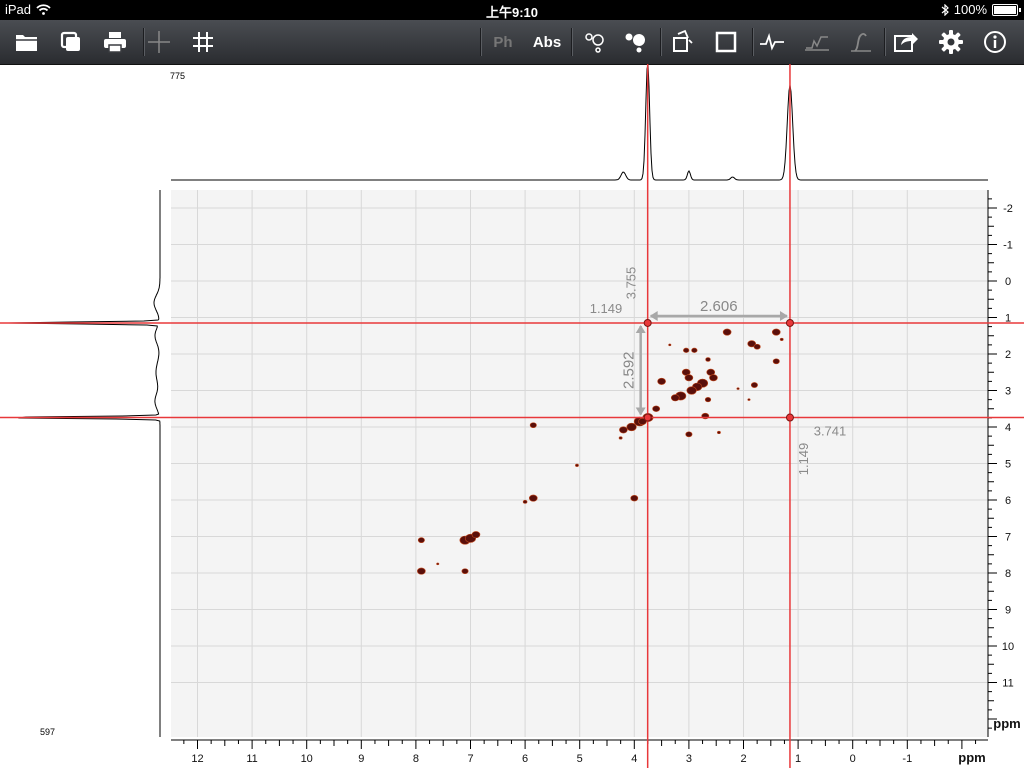 This screenshot has width=1024, height=768. I want to click on y-tick-label: 3, so click(1008, 392).